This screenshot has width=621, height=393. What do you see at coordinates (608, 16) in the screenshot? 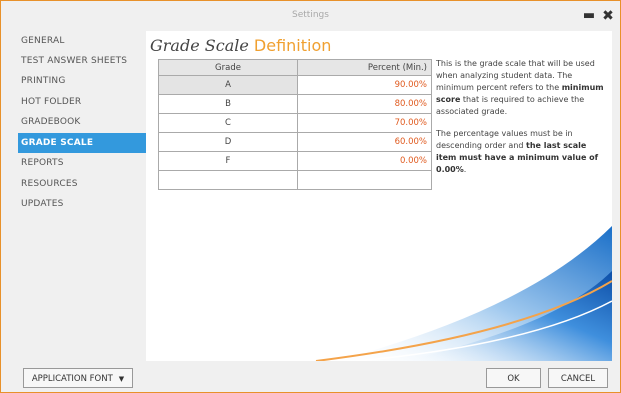
I see `close-icon: ✖` at bounding box center [608, 16].